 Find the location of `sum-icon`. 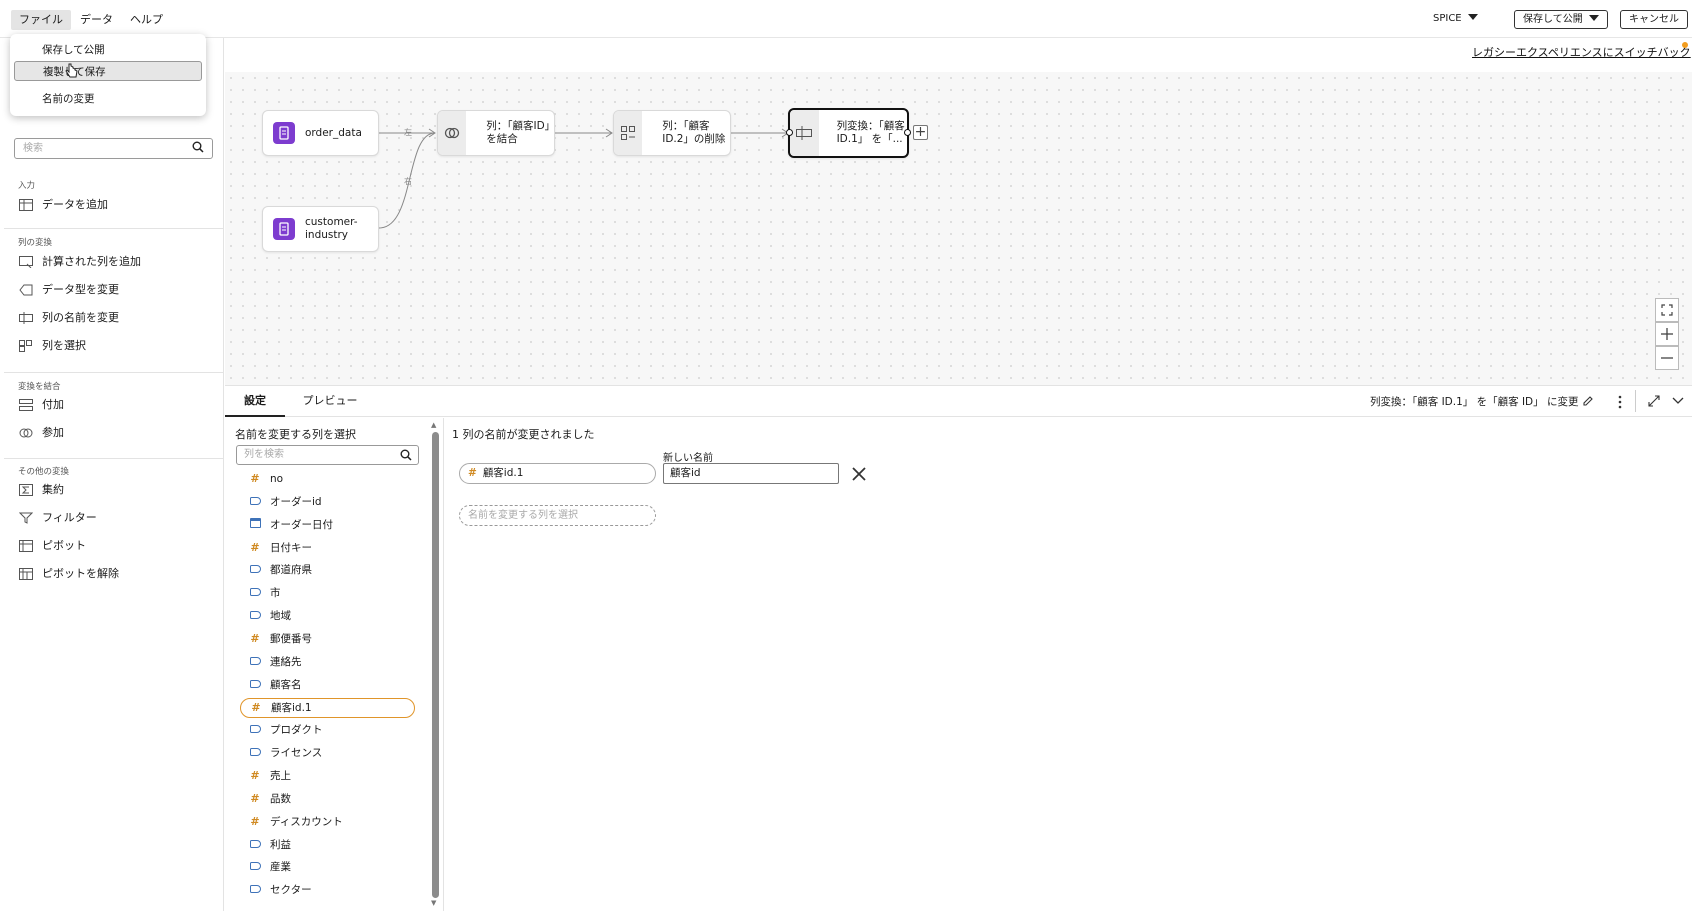

sum-icon is located at coordinates (26, 490).